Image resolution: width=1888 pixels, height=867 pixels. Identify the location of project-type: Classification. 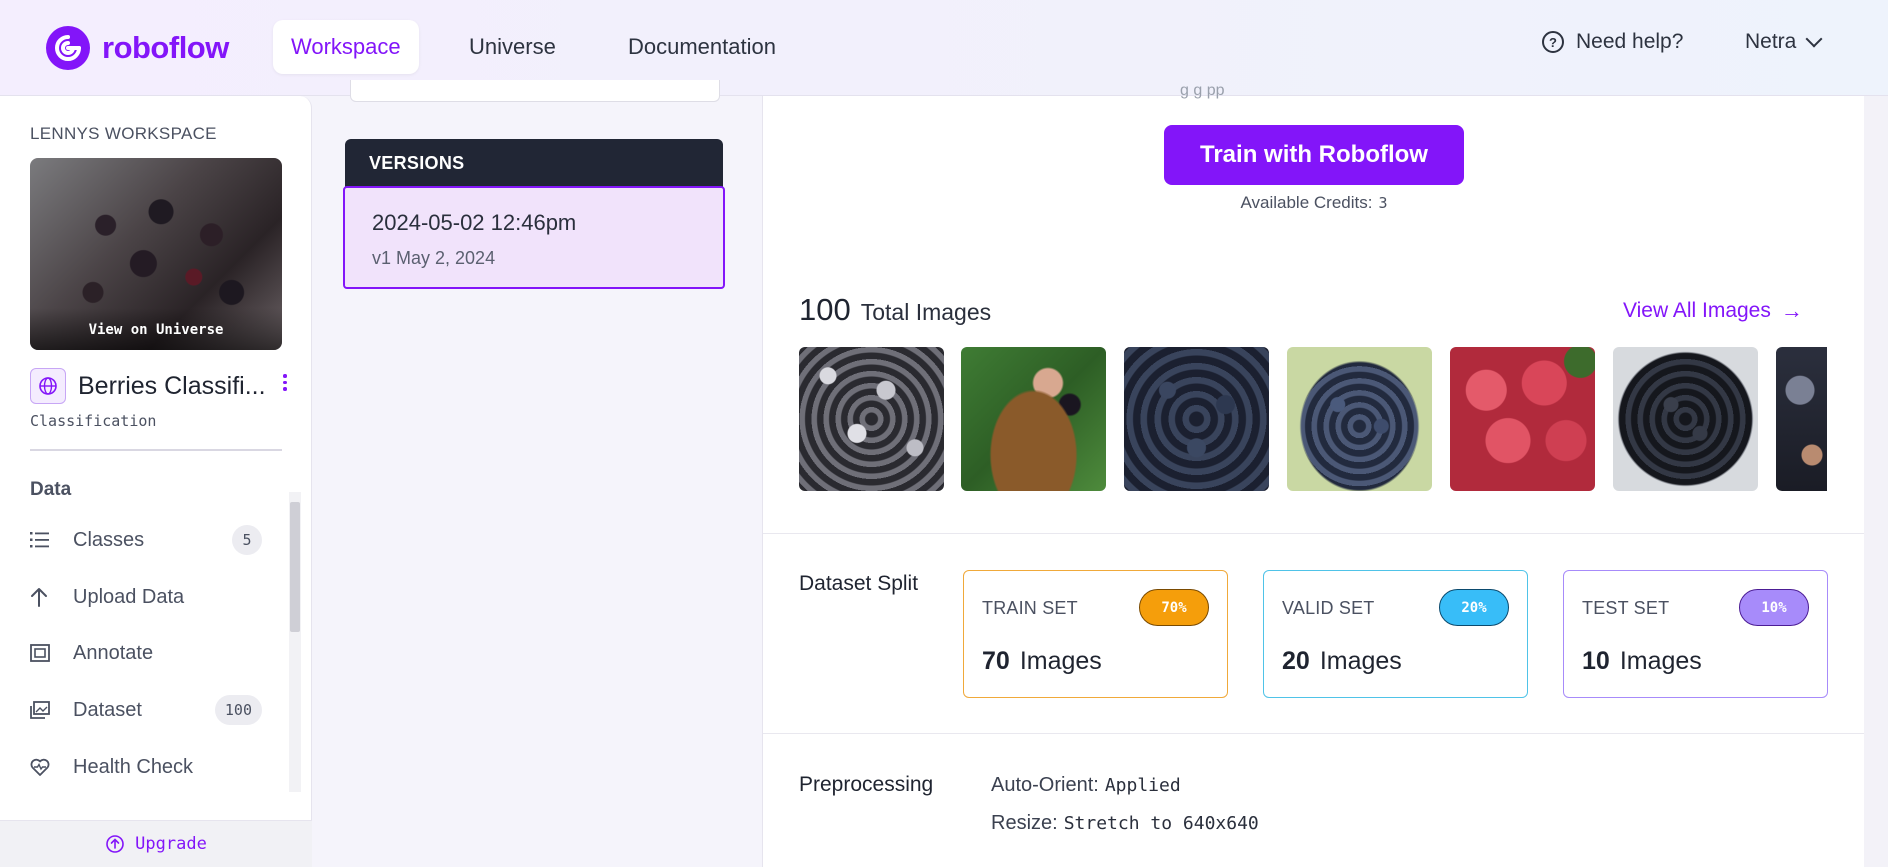
(93, 421).